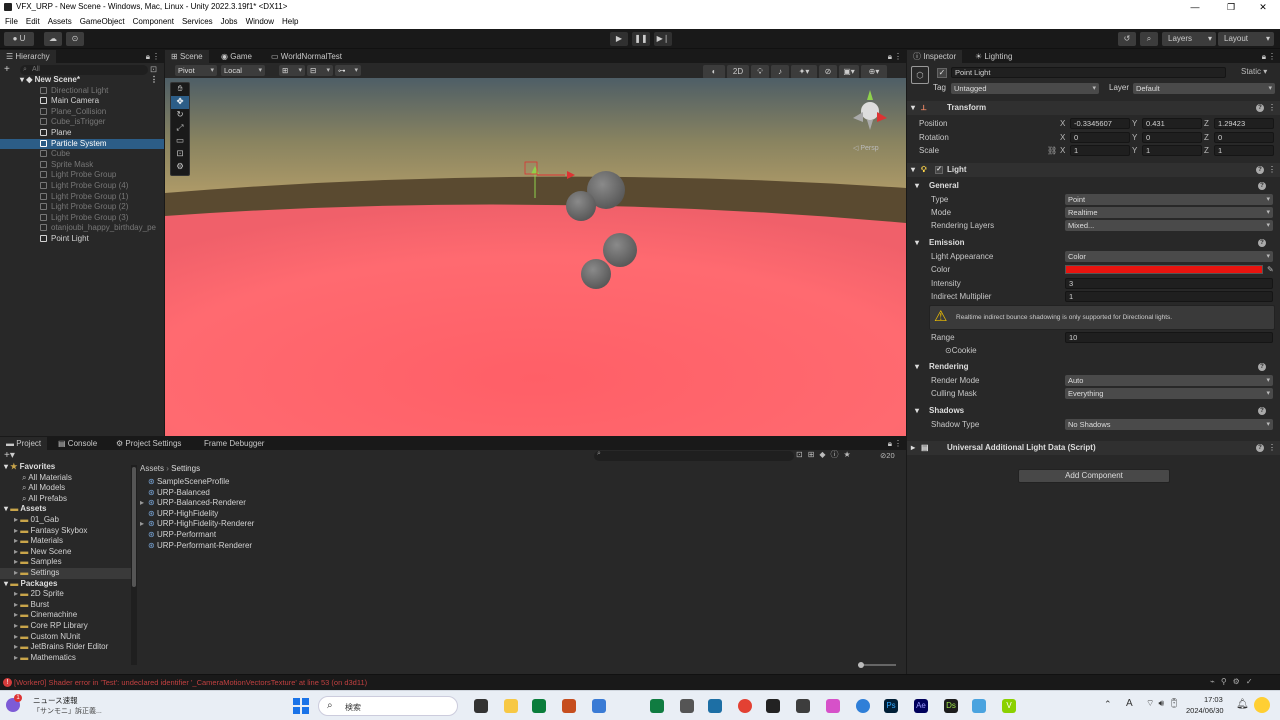  What do you see at coordinates (1129, 703) in the screenshot?
I see `input-language: A` at bounding box center [1129, 703].